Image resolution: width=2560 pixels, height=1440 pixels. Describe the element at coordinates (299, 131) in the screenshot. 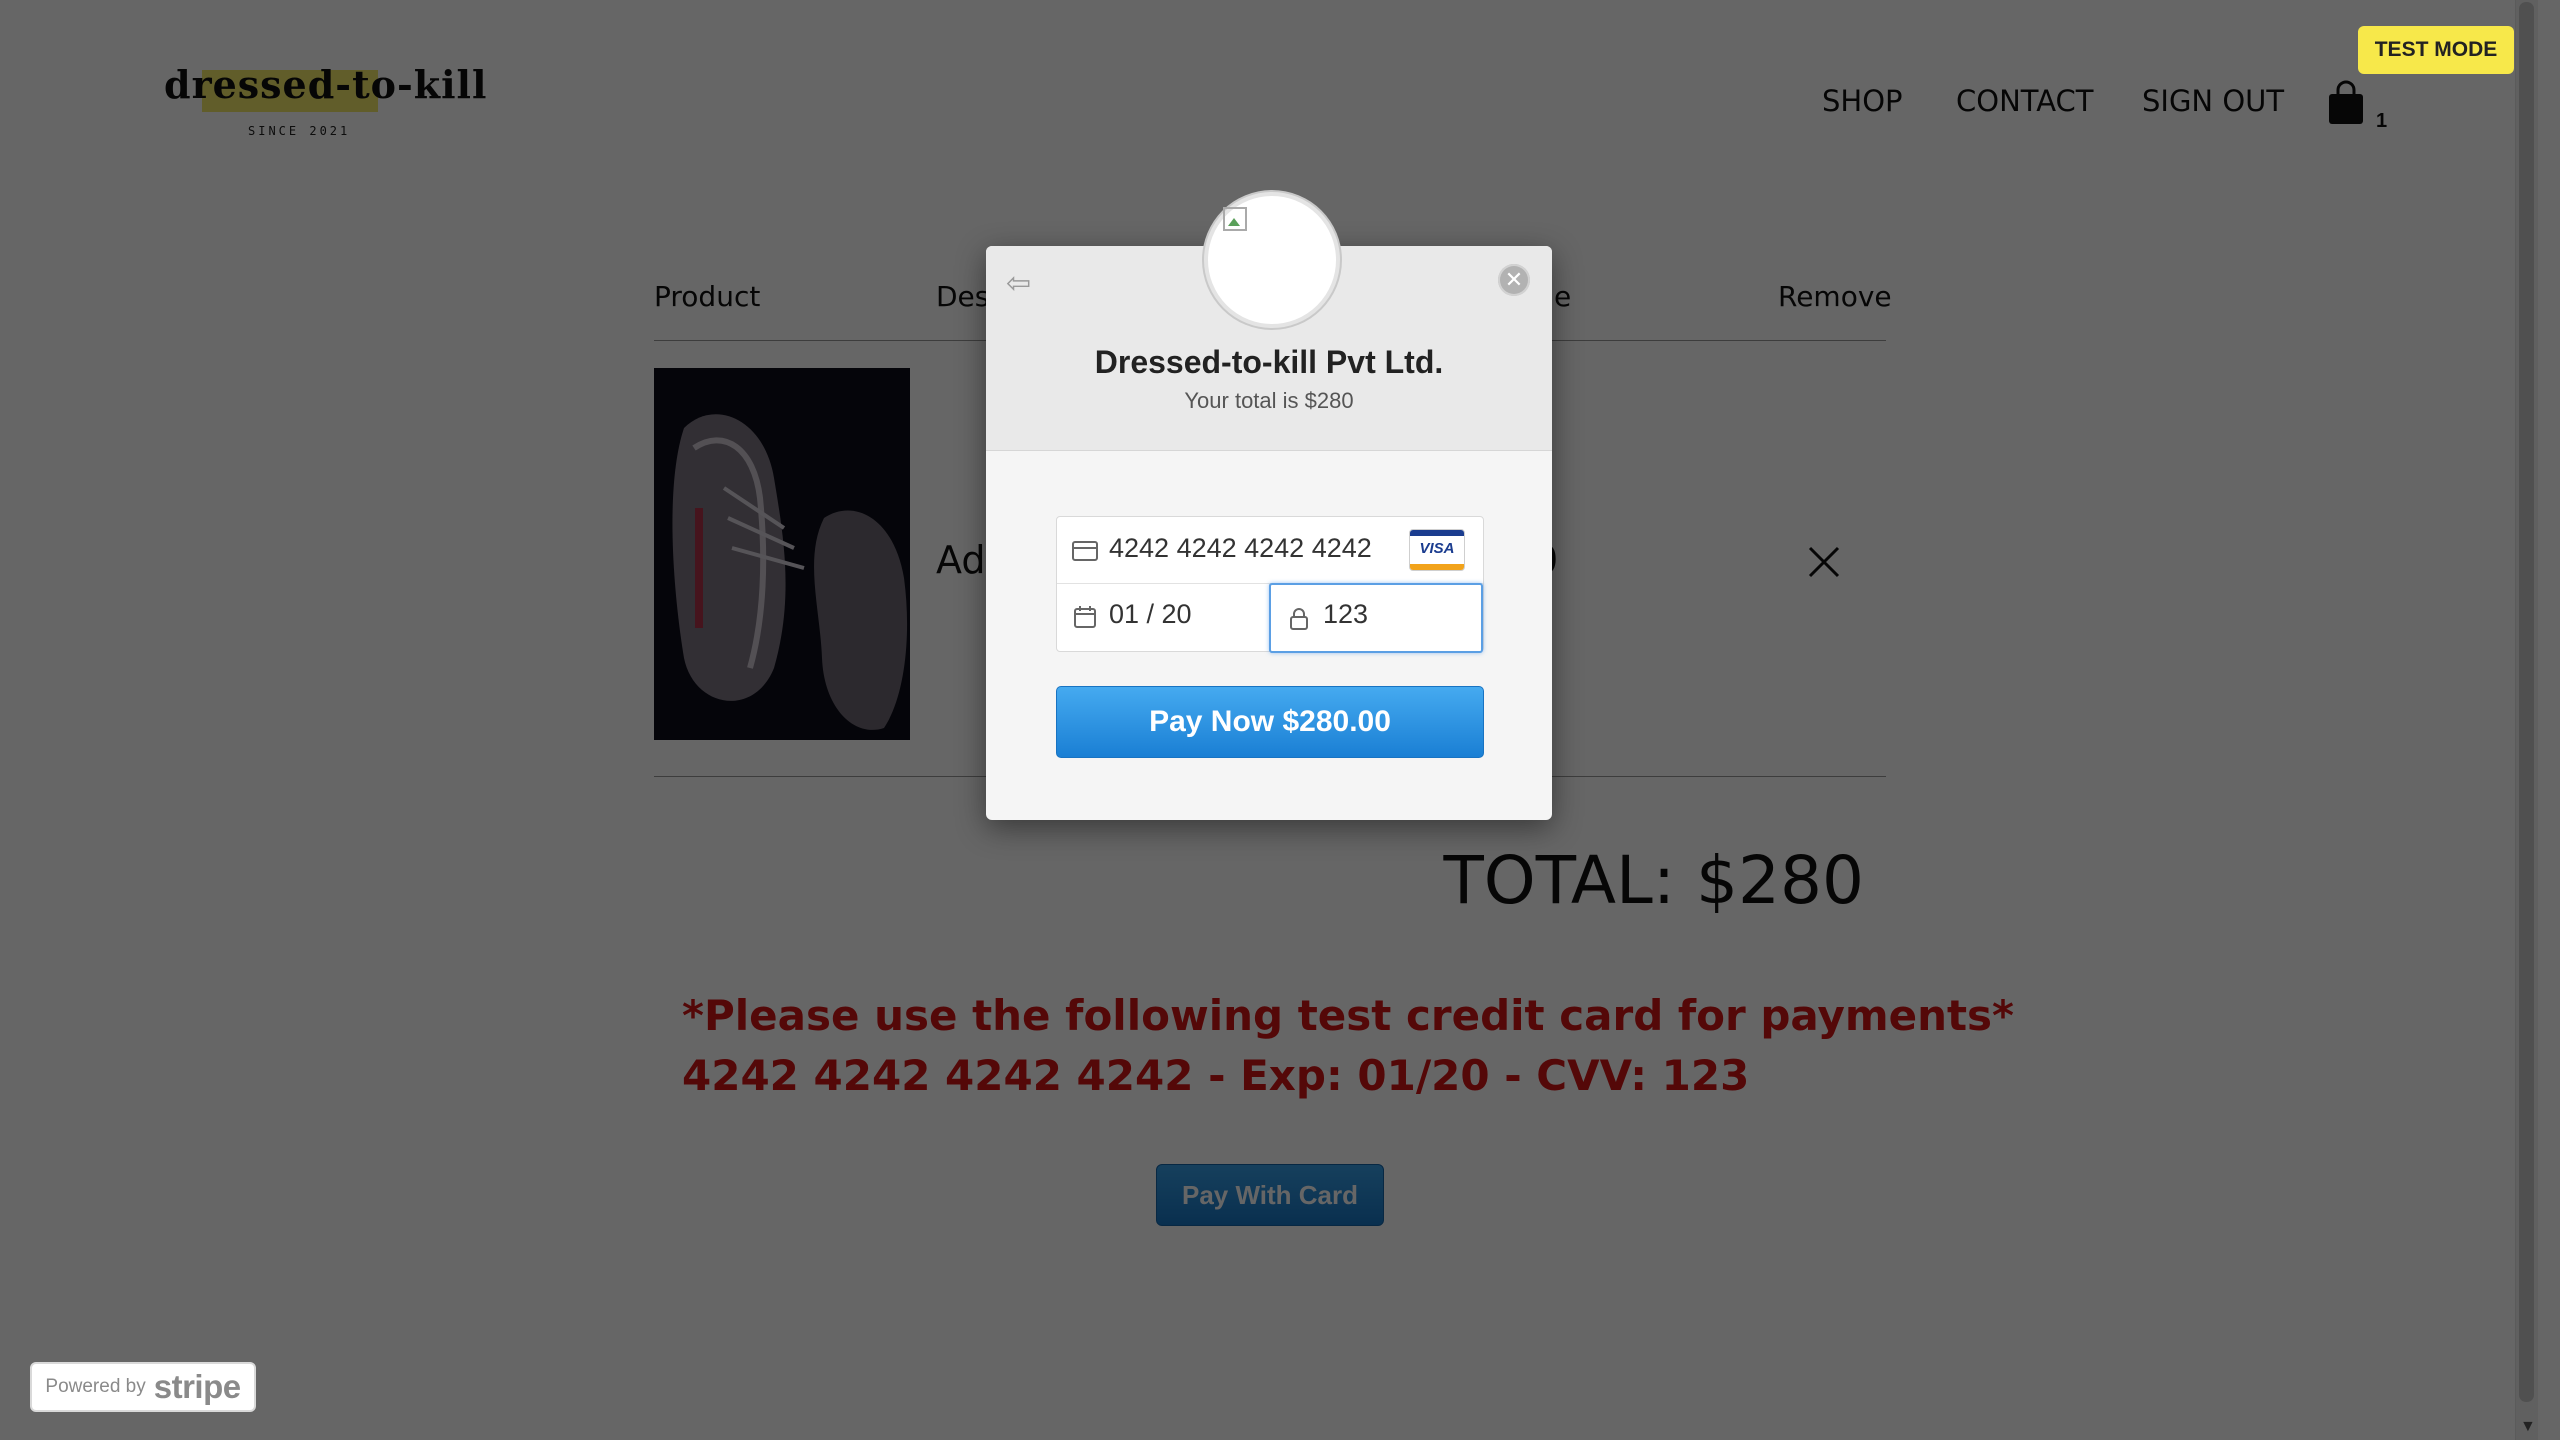

I see `logo-since: SINCE 2021` at that location.